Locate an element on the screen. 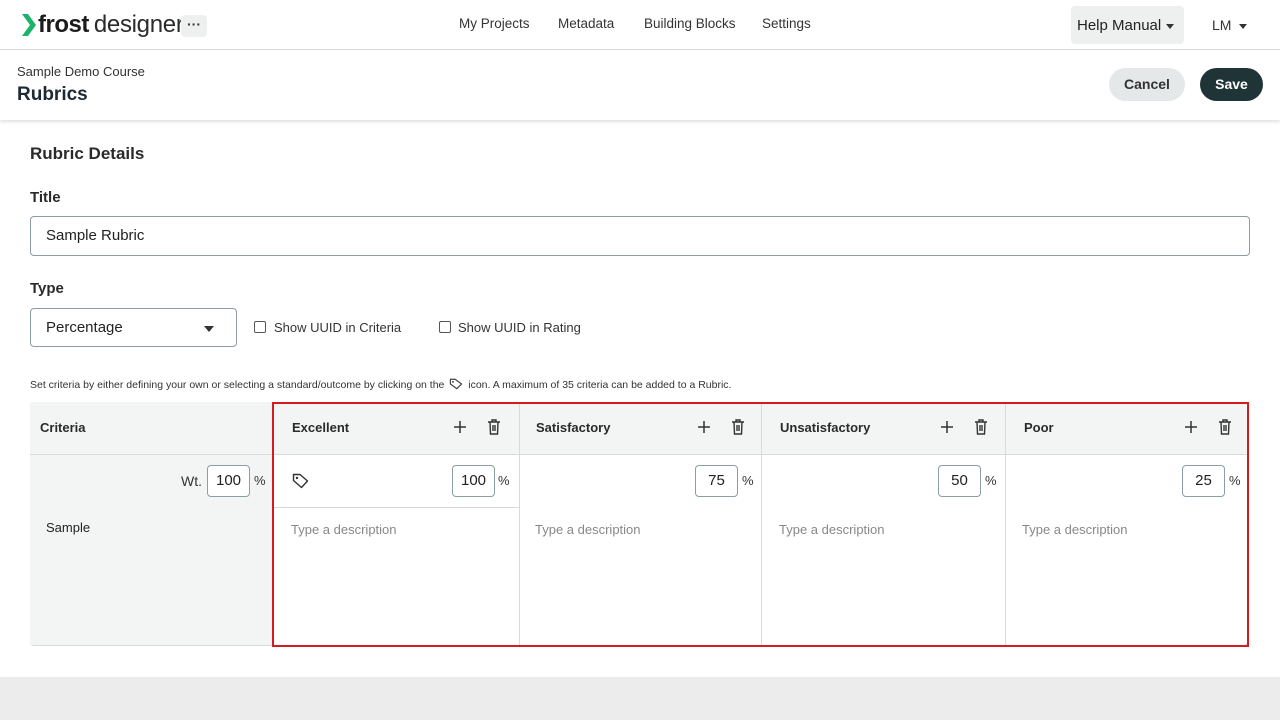  save-button: Save is located at coordinates (1231, 84).